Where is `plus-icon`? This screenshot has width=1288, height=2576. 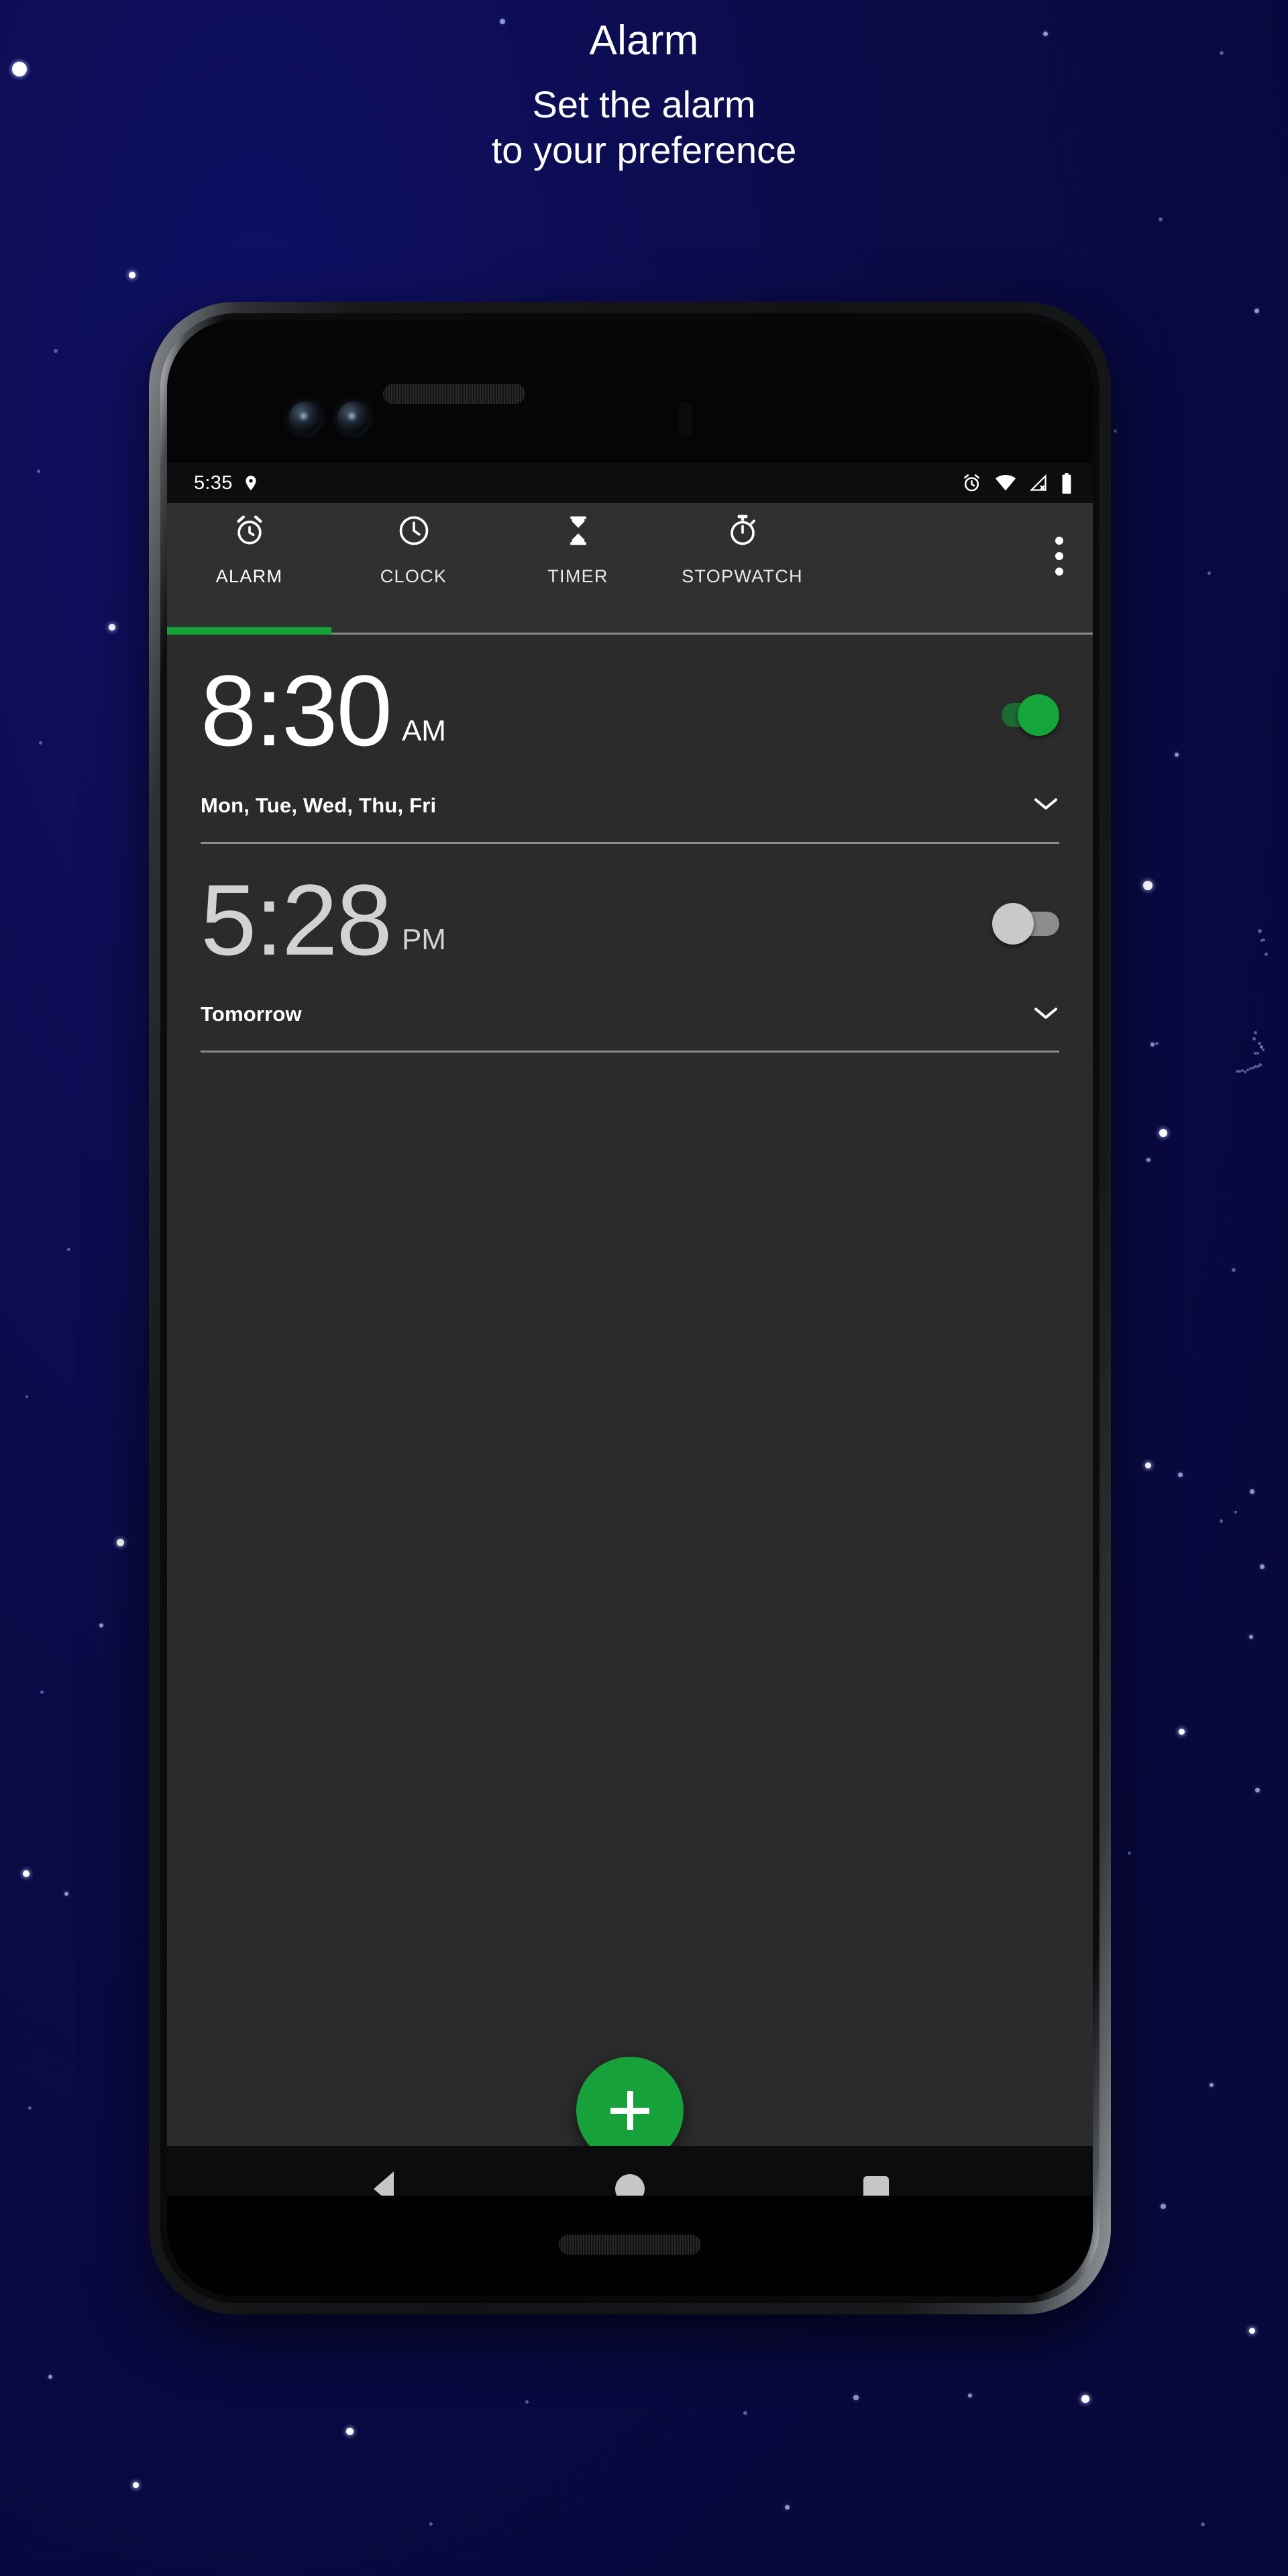 plus-icon is located at coordinates (630, 2110).